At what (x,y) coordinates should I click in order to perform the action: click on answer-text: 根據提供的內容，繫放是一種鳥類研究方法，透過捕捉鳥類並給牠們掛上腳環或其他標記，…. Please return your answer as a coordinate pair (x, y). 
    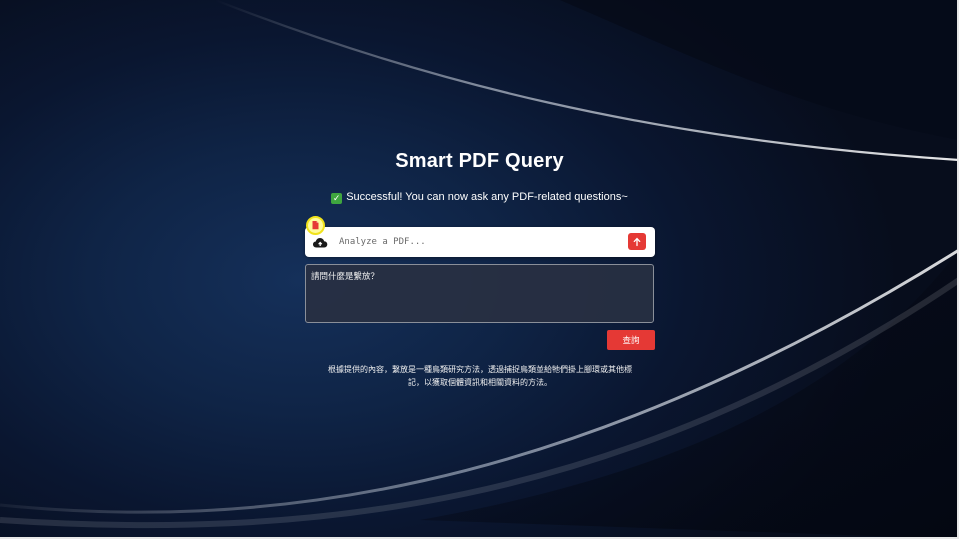
    Looking at the image, I should click on (480, 376).